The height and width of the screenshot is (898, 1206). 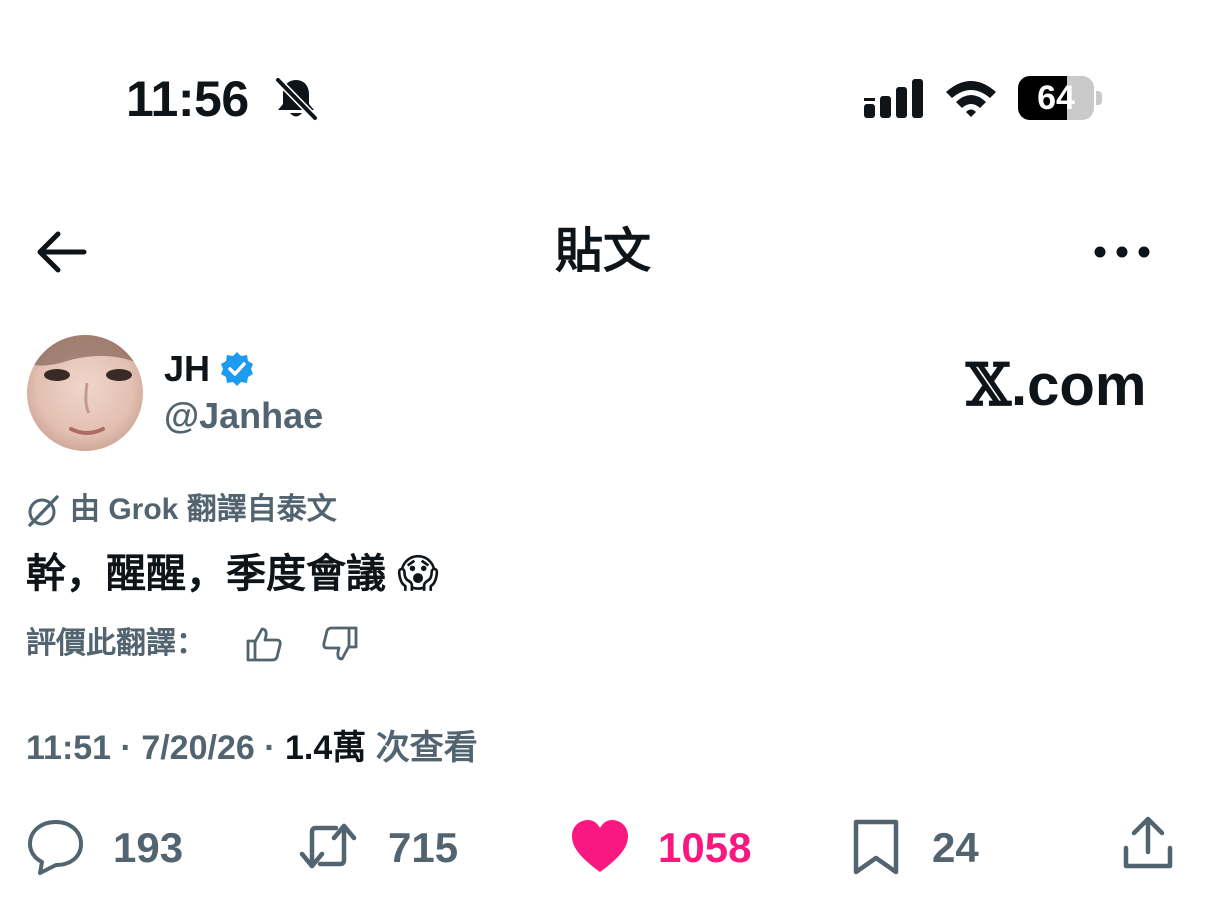 I want to click on battery-icon: 64, so click(x=1061, y=98).